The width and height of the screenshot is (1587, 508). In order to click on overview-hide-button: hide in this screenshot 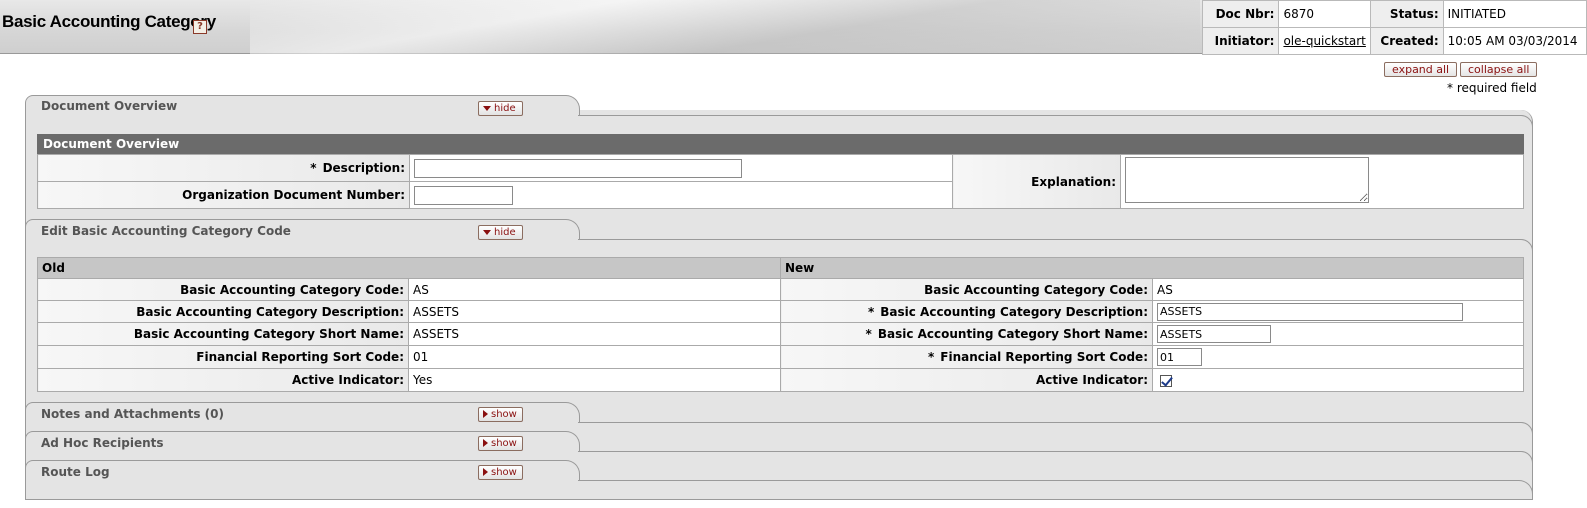, I will do `click(500, 108)`.